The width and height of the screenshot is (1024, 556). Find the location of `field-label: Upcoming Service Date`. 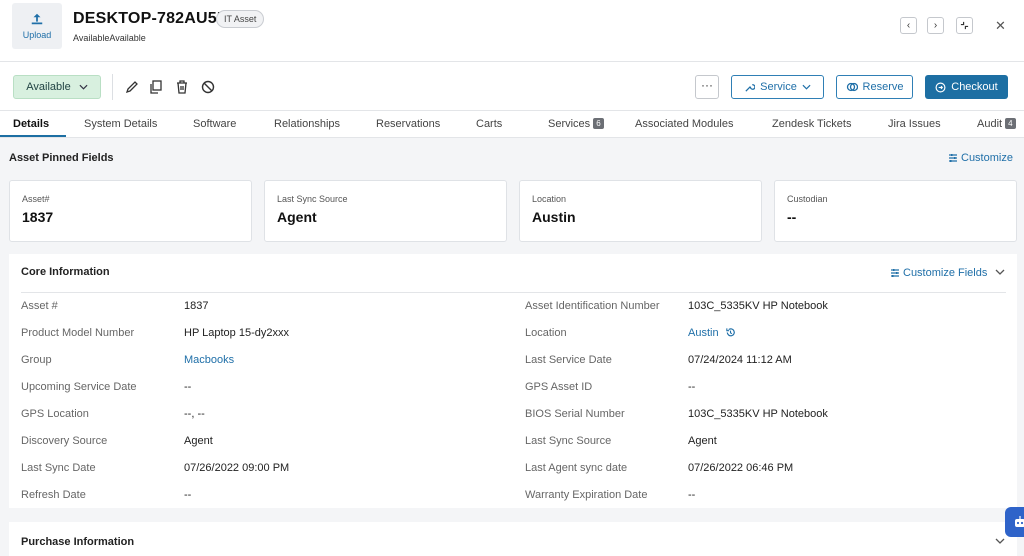

field-label: Upcoming Service Date is located at coordinates (79, 387).